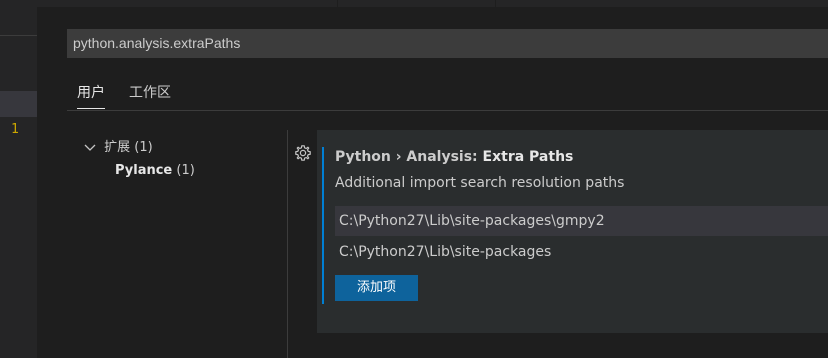 The width and height of the screenshot is (828, 358). Describe the element at coordinates (432, 3) in the screenshot. I see `tab-bar` at that location.